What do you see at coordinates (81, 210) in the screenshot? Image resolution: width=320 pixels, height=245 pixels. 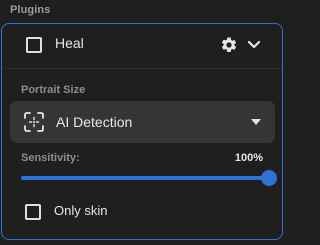 I see `only-skin-label: Only skin` at bounding box center [81, 210].